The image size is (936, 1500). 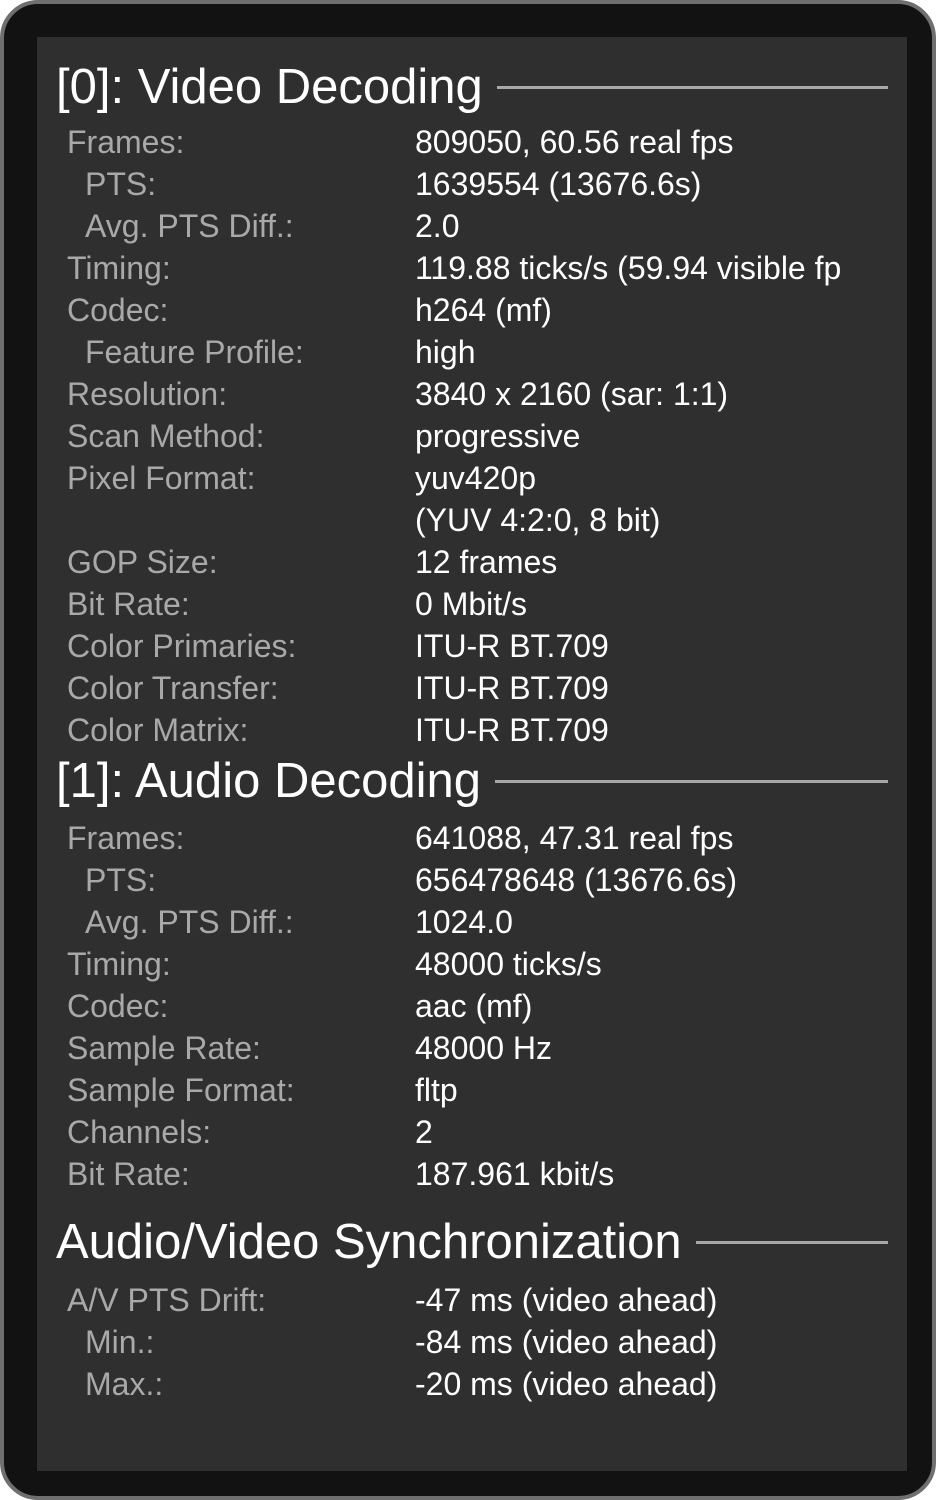 What do you see at coordinates (166, 436) in the screenshot?
I see `stat-label: Scan Method:` at bounding box center [166, 436].